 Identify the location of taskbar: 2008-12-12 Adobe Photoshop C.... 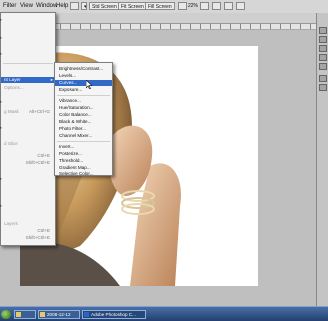
(164, 313).